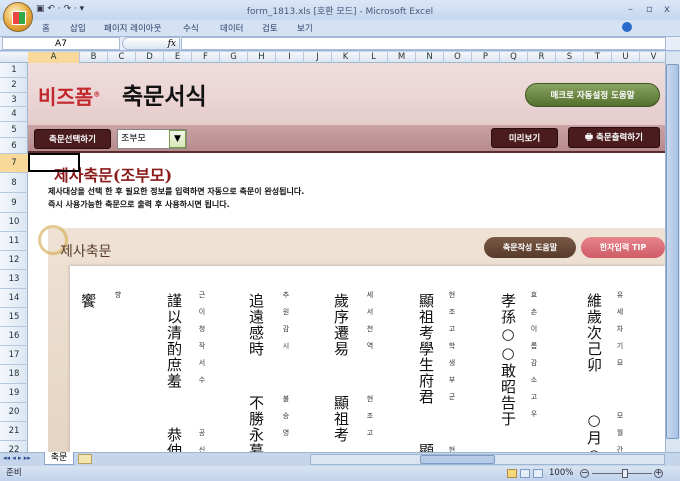 This screenshot has height=481, width=680. I want to click on zoom-slider-thumb, so click(625, 473).